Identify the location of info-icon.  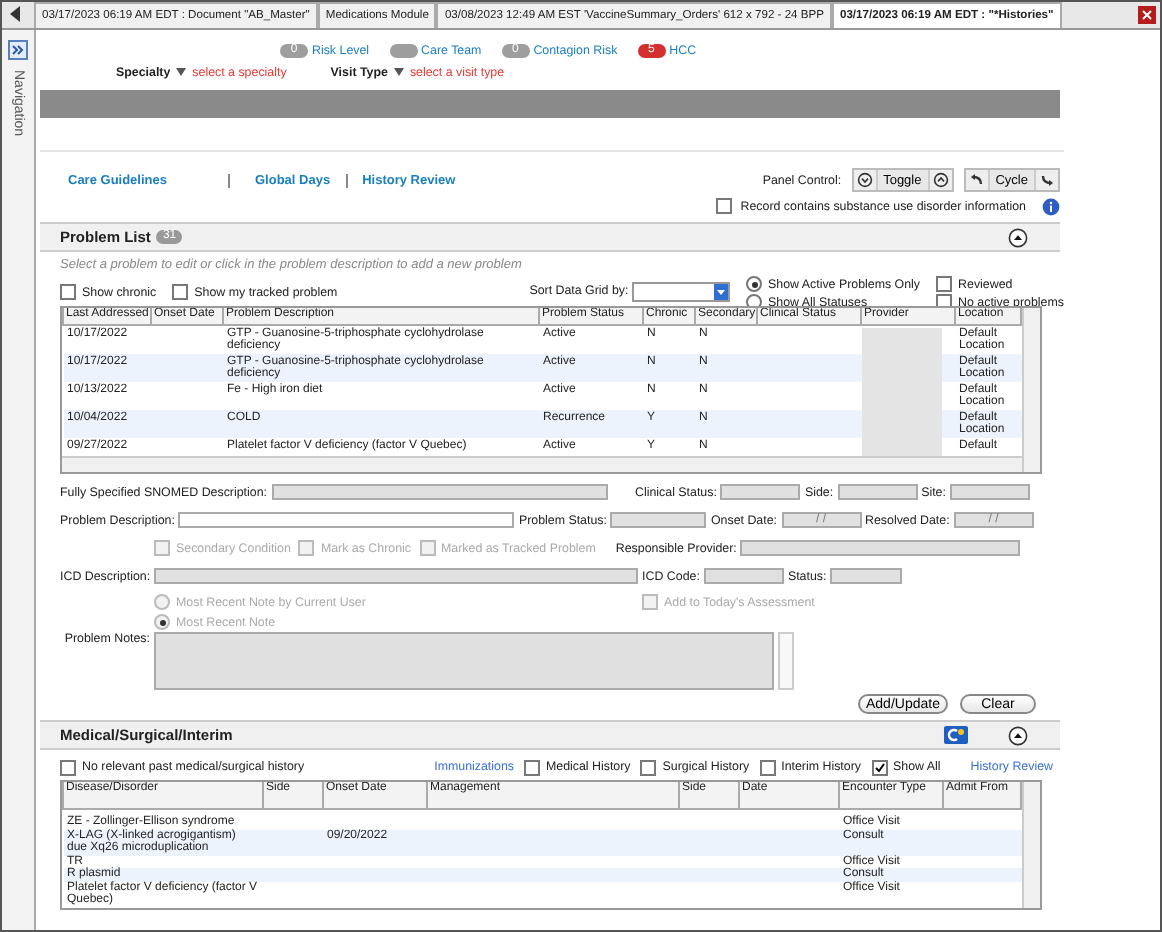
(1051, 206).